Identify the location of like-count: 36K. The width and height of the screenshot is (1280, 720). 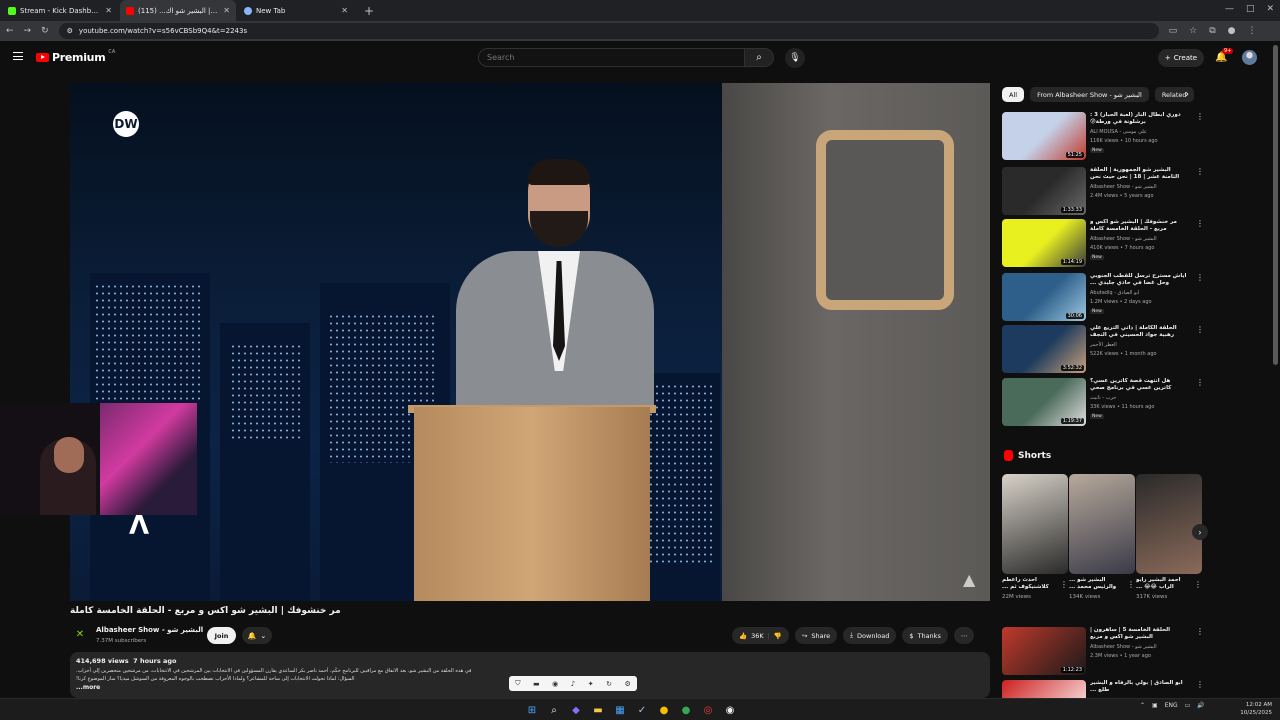
(757, 636).